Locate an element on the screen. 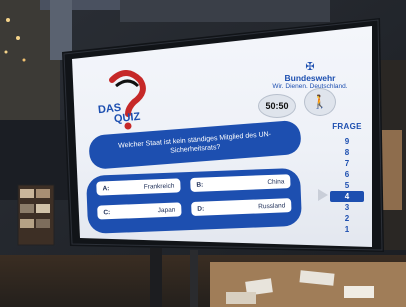 Image resolution: width=406 pixels, height=307 pixels. answer-b-key: B: is located at coordinates (200, 185).